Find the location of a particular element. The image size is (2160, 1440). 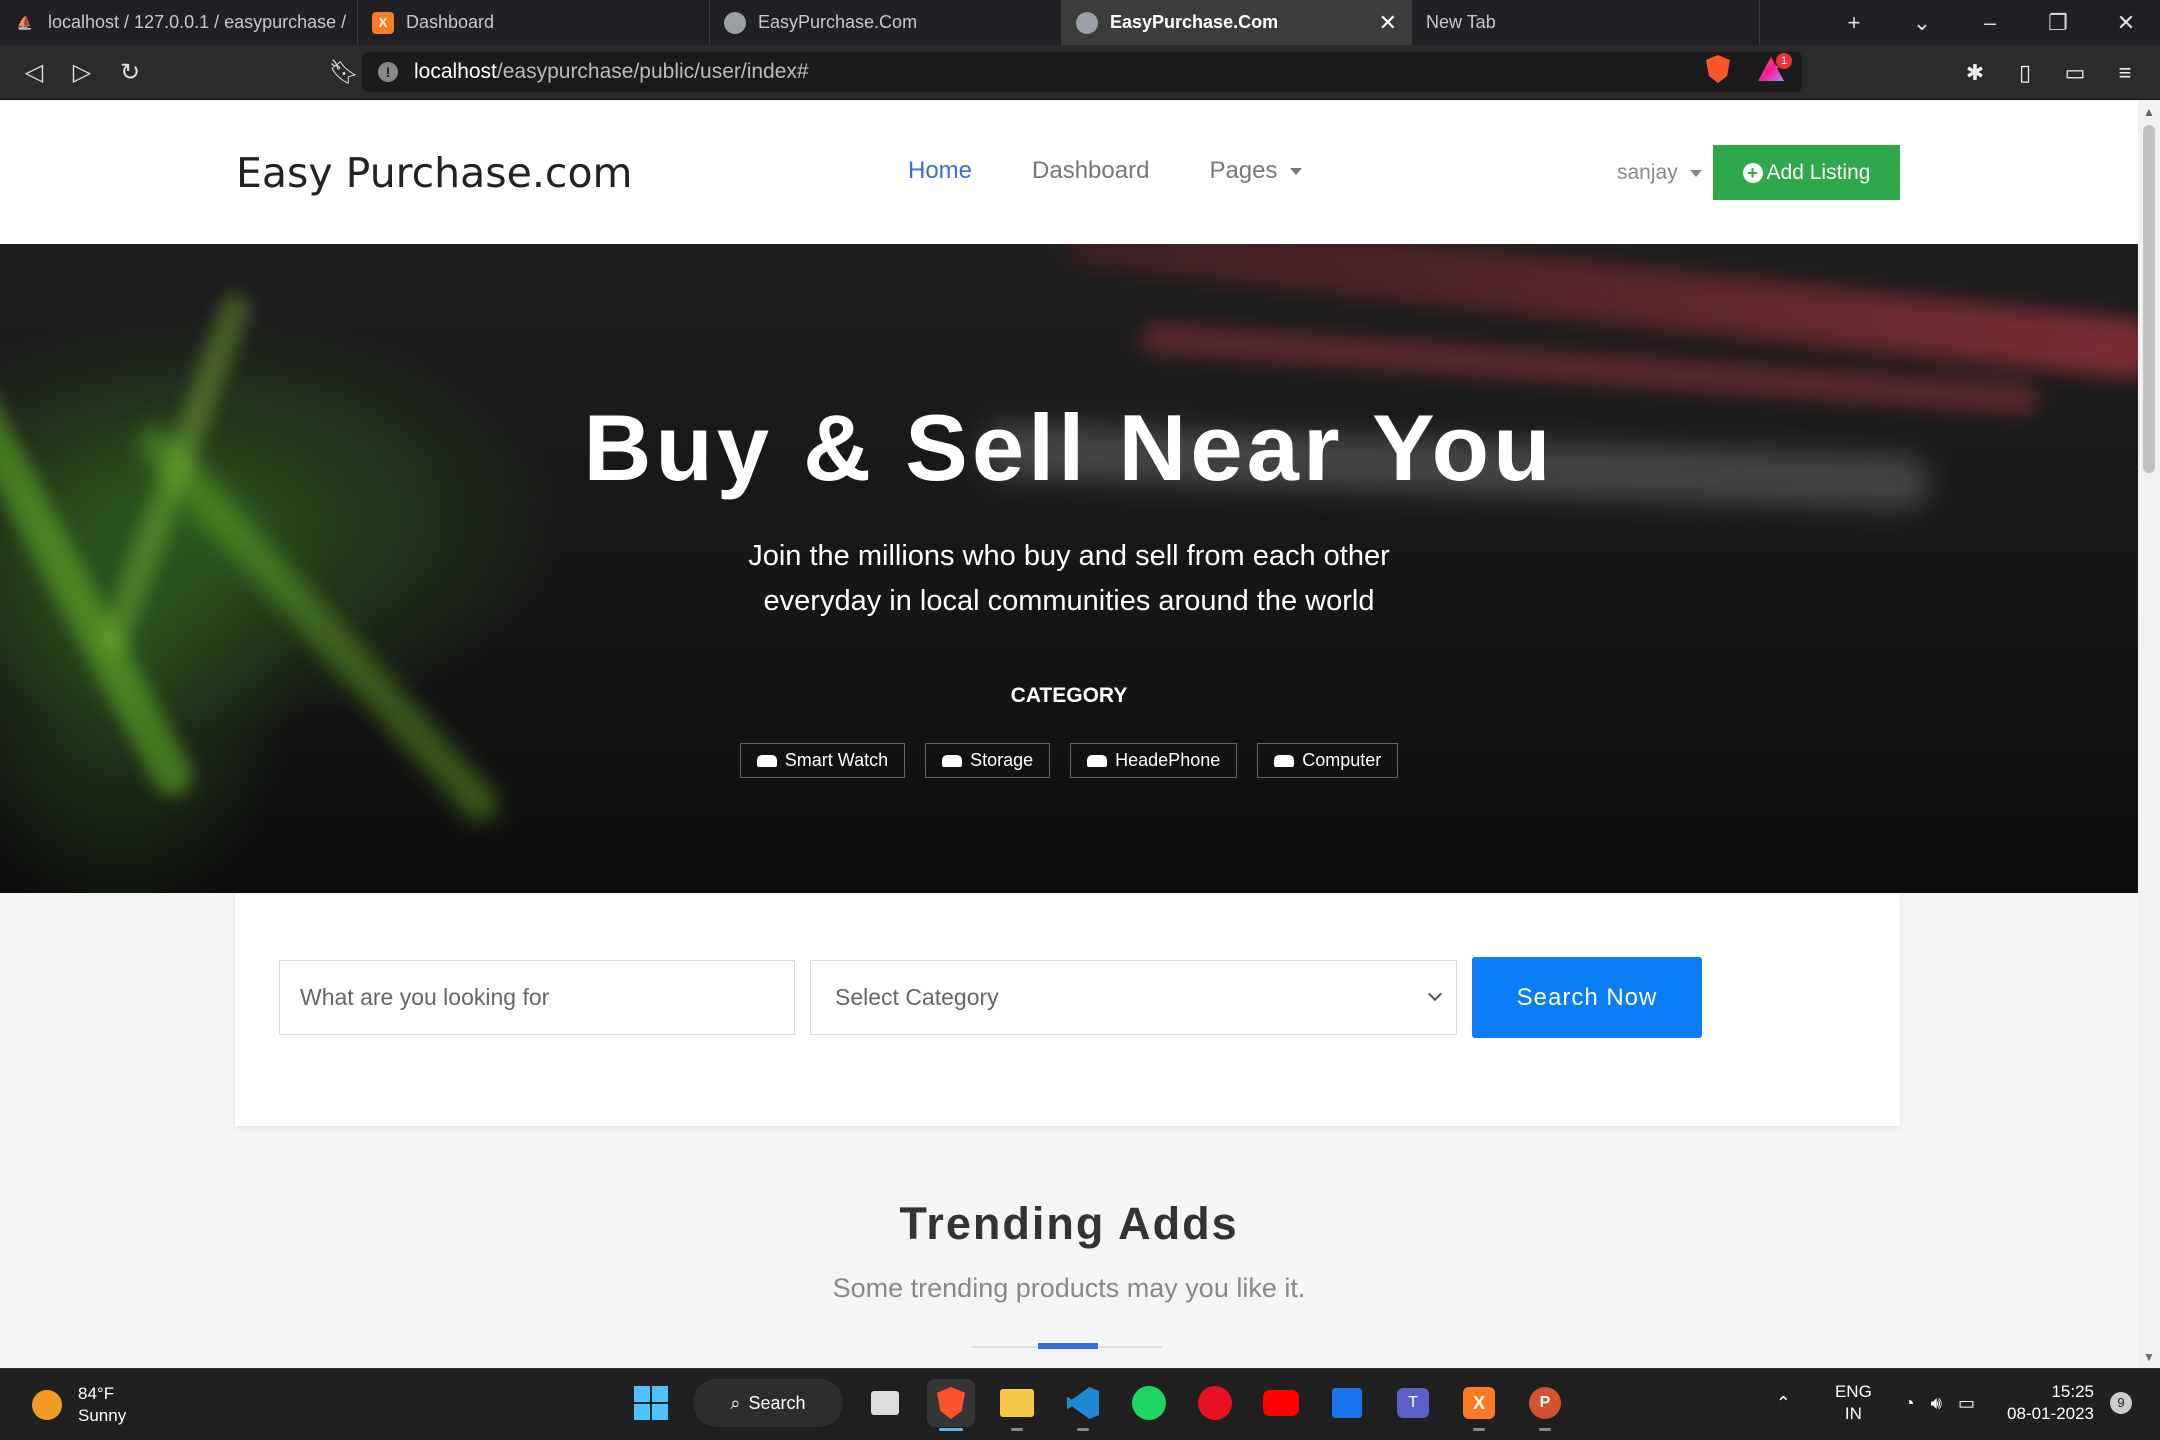

folder-icon is located at coordinates (1017, 1403).